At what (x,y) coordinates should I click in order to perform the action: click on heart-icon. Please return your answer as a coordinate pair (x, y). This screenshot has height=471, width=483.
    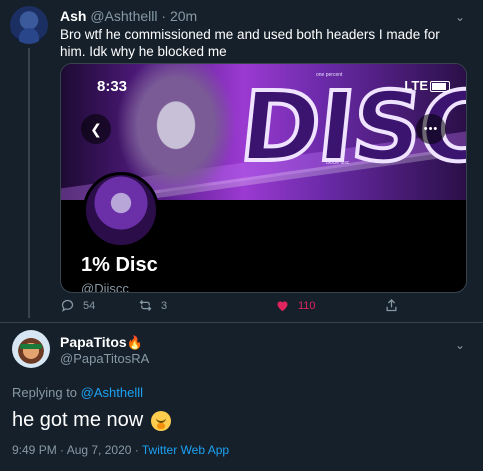
    Looking at the image, I should click on (282, 306).